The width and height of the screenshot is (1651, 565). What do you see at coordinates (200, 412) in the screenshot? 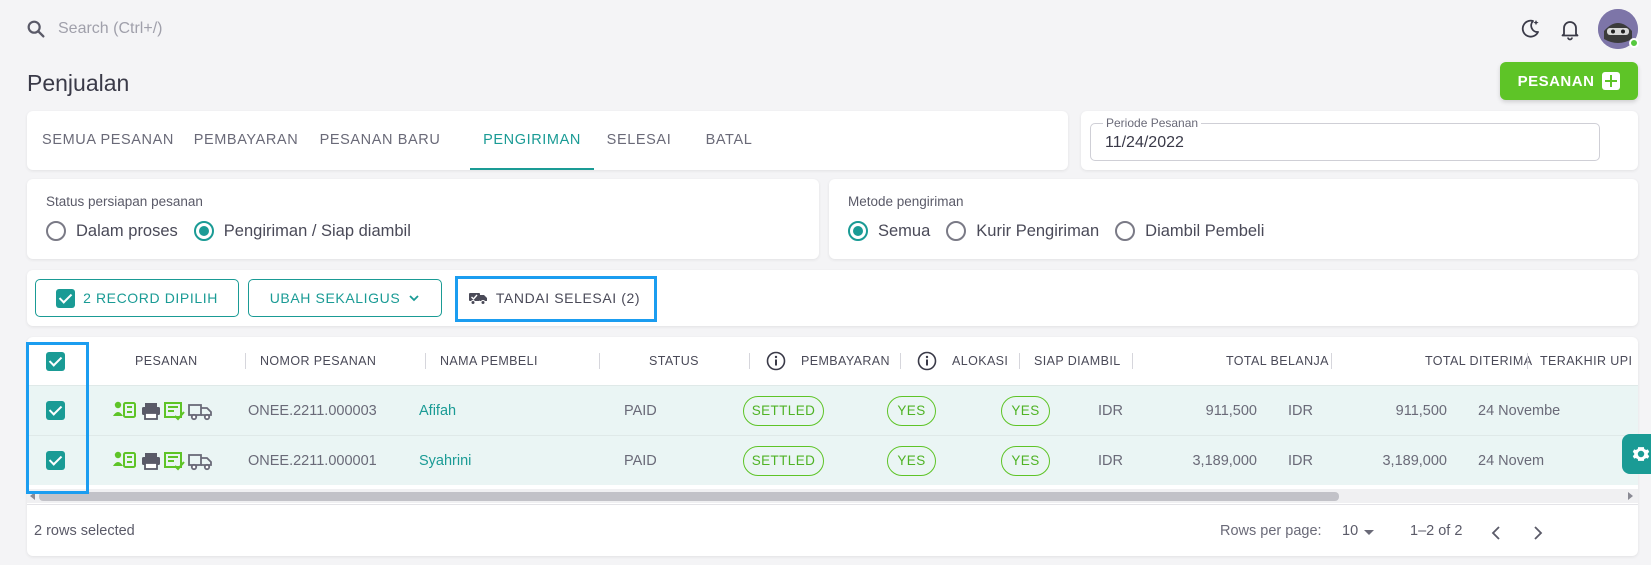
I see `truck-icon` at bounding box center [200, 412].